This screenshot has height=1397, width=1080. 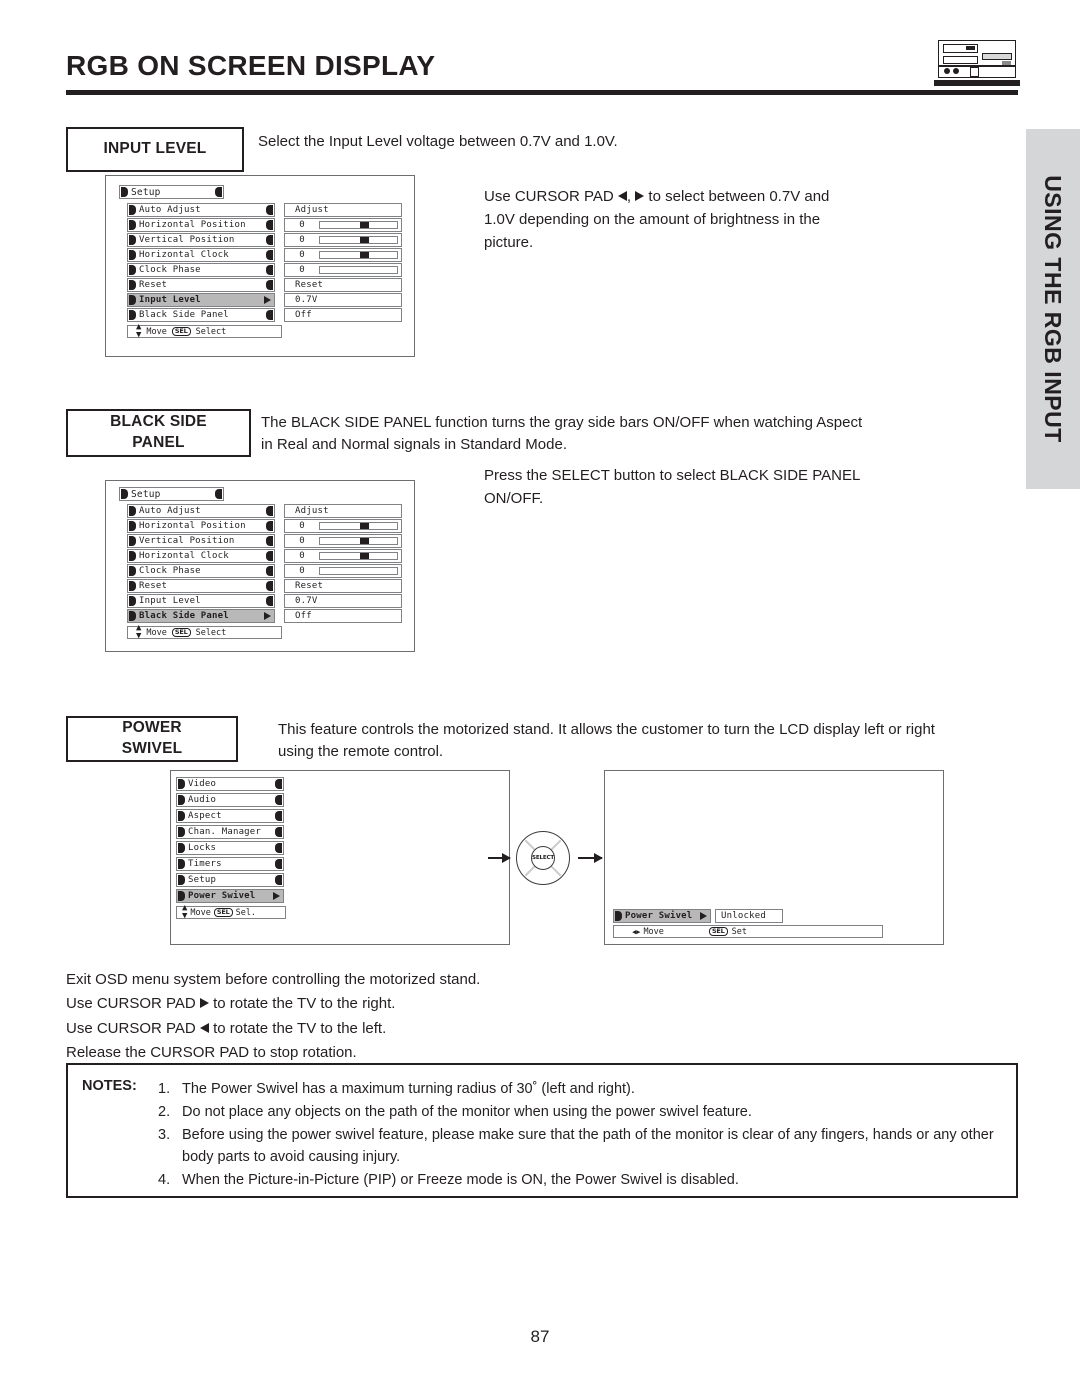 I want to click on osd-ps-hint-bar: ◀▶ Move SEL Set, so click(x=748, y=931).